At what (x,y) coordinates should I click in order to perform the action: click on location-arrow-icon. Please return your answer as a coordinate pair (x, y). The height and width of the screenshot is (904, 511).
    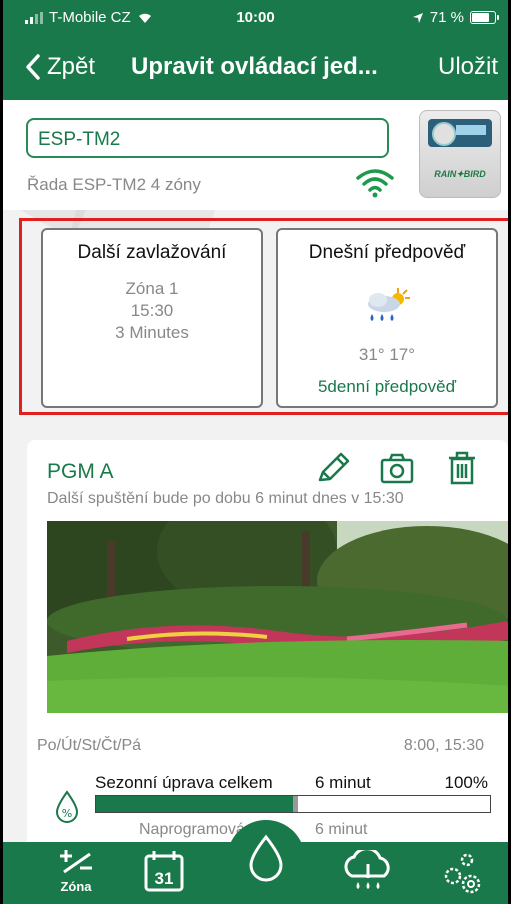
    Looking at the image, I should click on (417, 17).